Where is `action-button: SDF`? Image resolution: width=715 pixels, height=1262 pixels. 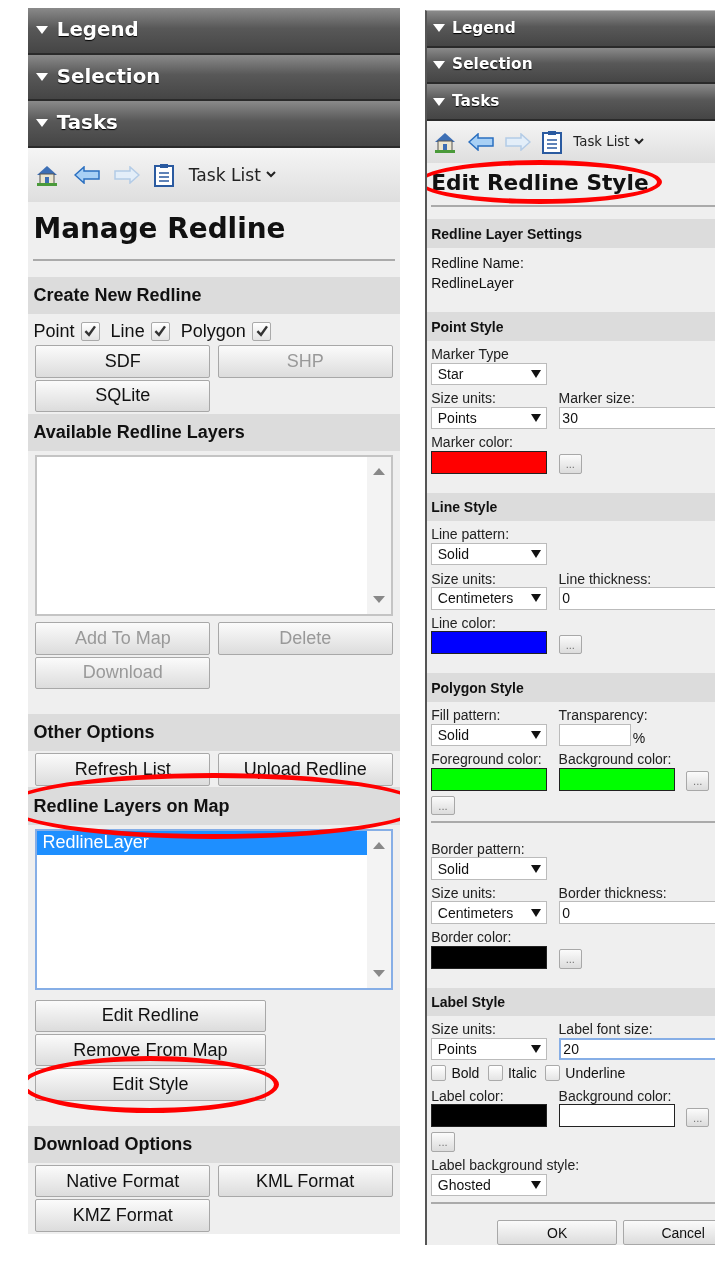
action-button: SDF is located at coordinates (123, 361).